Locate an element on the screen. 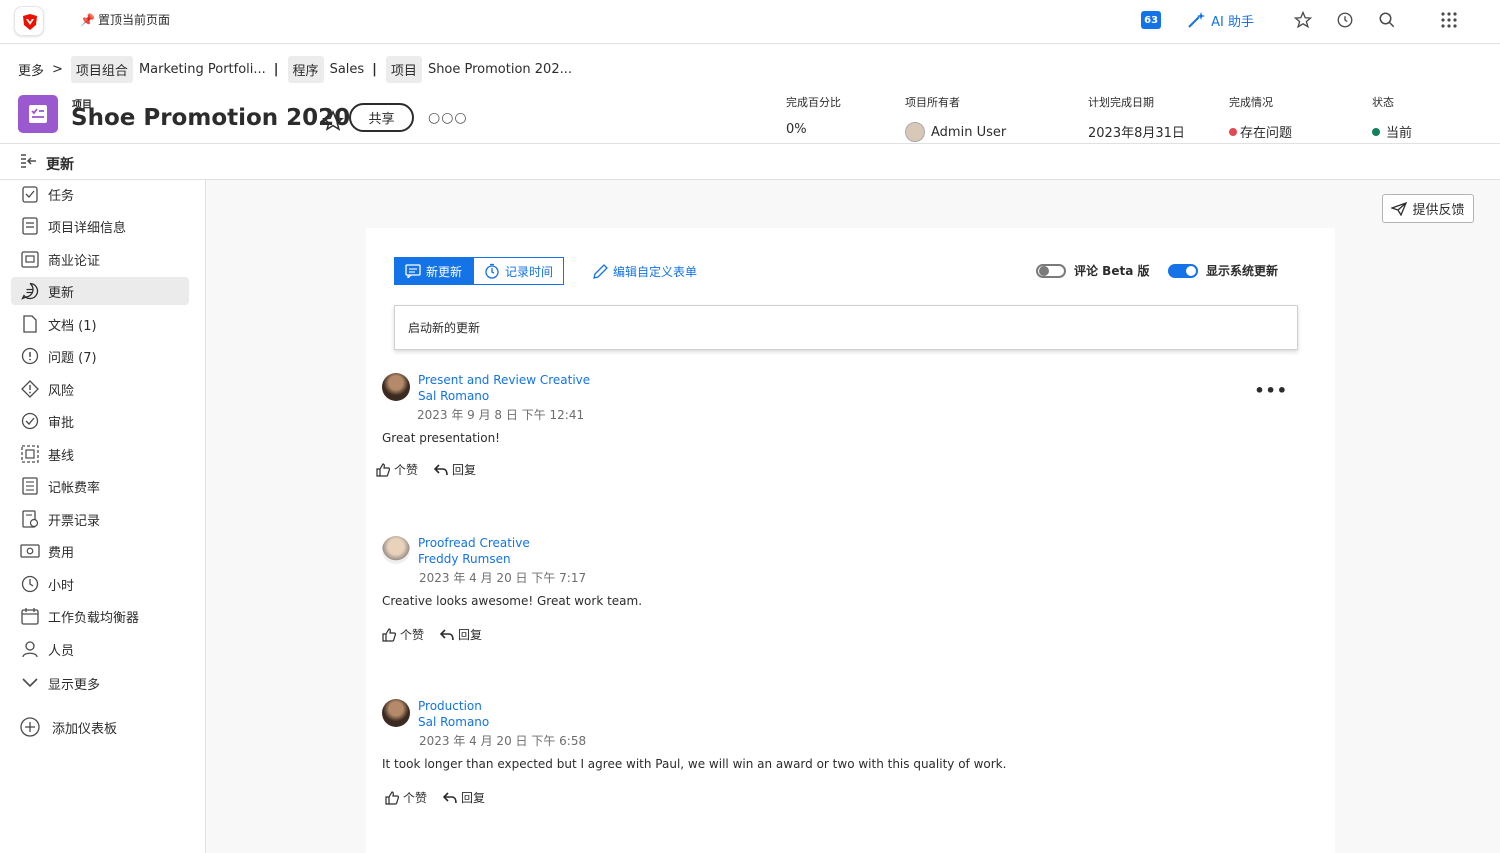 This screenshot has width=1500, height=853. tab-new-update-label: 新更新 is located at coordinates (444, 271).